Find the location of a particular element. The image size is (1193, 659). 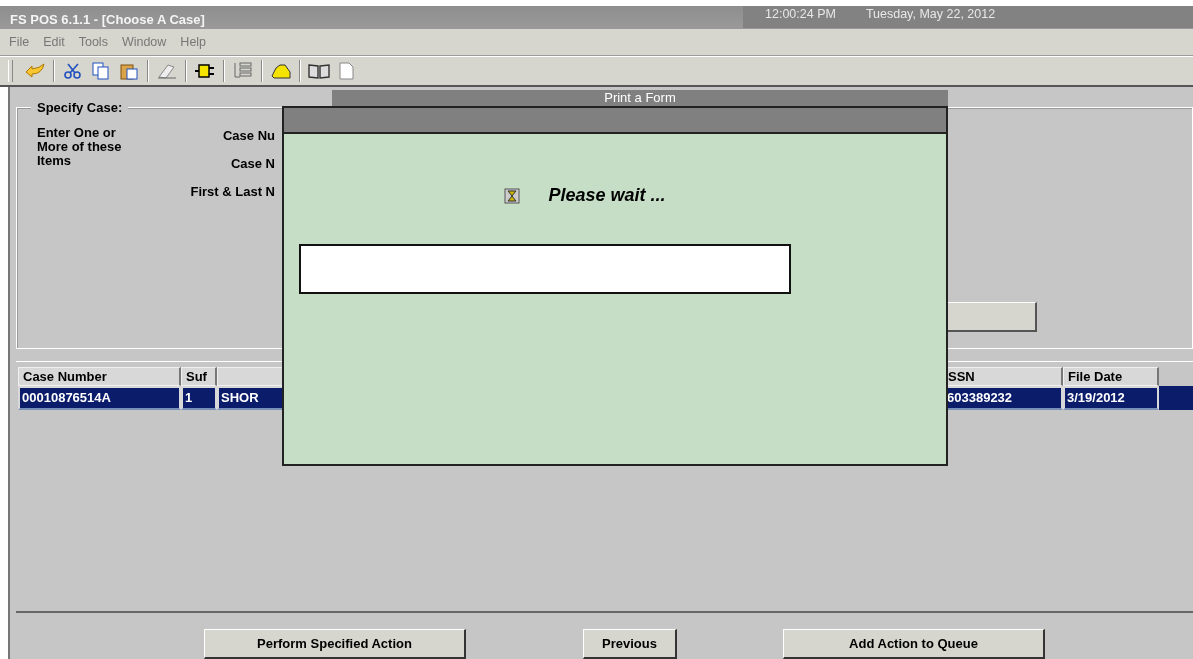

clock-date: Tuesday, May 22, 2012 is located at coordinates (930, 14).